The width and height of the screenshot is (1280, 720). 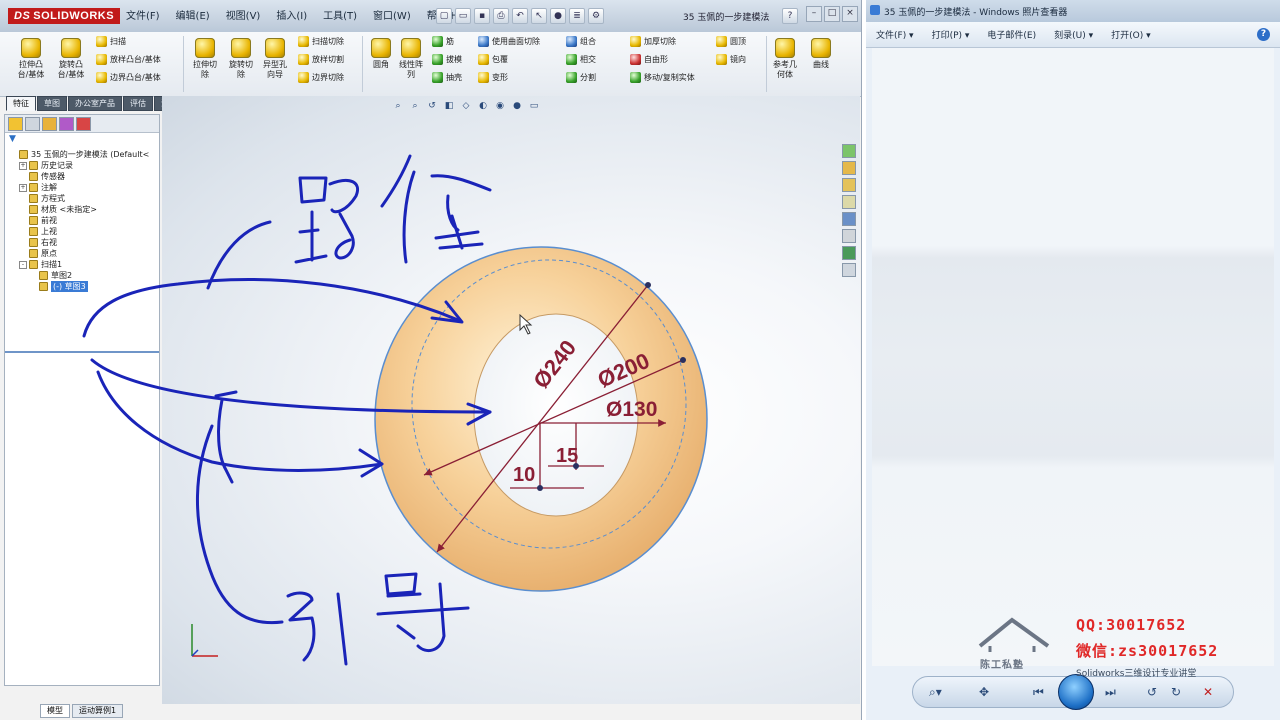 What do you see at coordinates (951, 34) in the screenshot?
I see `pv-menu-print: 打印(P) ▾` at bounding box center [951, 34].